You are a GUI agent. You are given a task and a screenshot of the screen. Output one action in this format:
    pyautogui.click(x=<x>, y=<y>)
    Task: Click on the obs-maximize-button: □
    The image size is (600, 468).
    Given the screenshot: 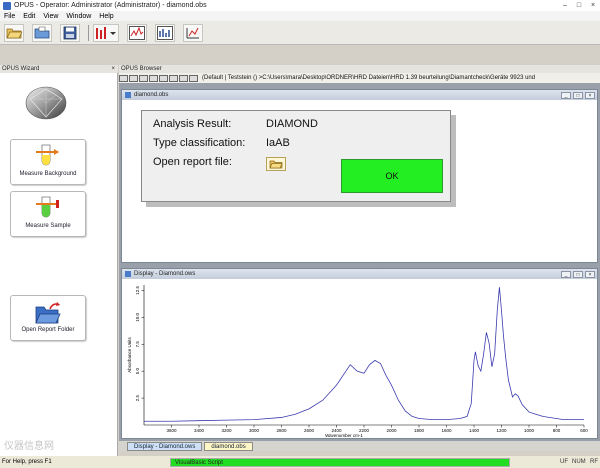 What is the action you would take?
    pyautogui.click(x=578, y=95)
    